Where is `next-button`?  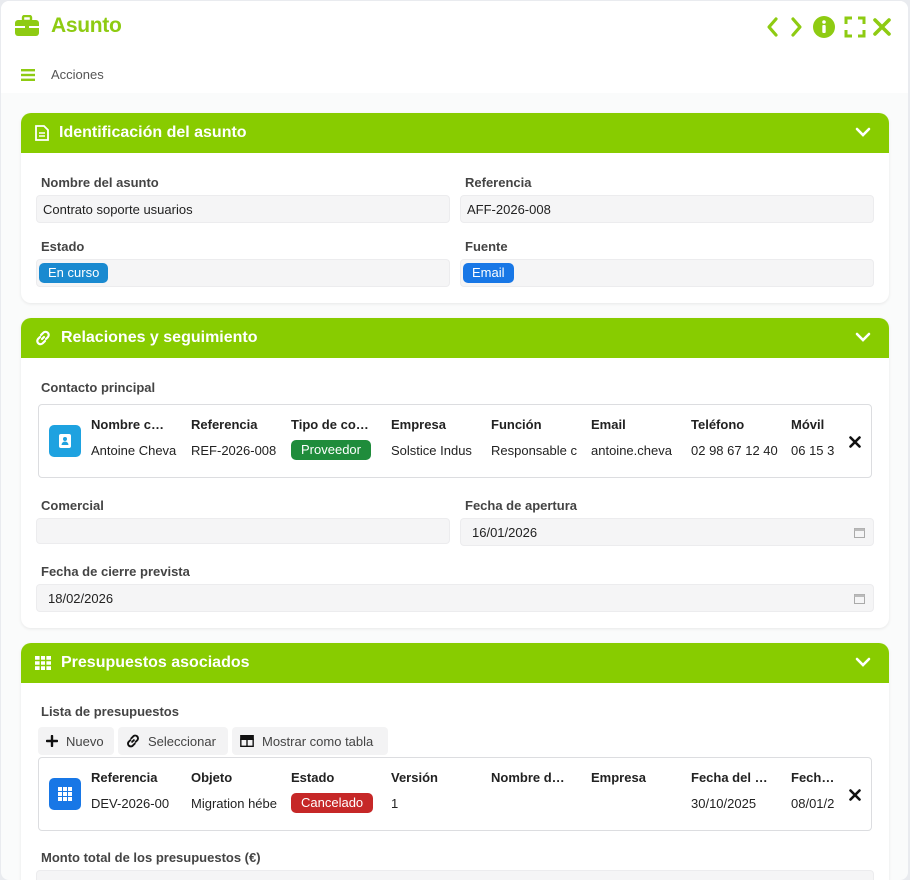
next-button is located at coordinates (796, 27).